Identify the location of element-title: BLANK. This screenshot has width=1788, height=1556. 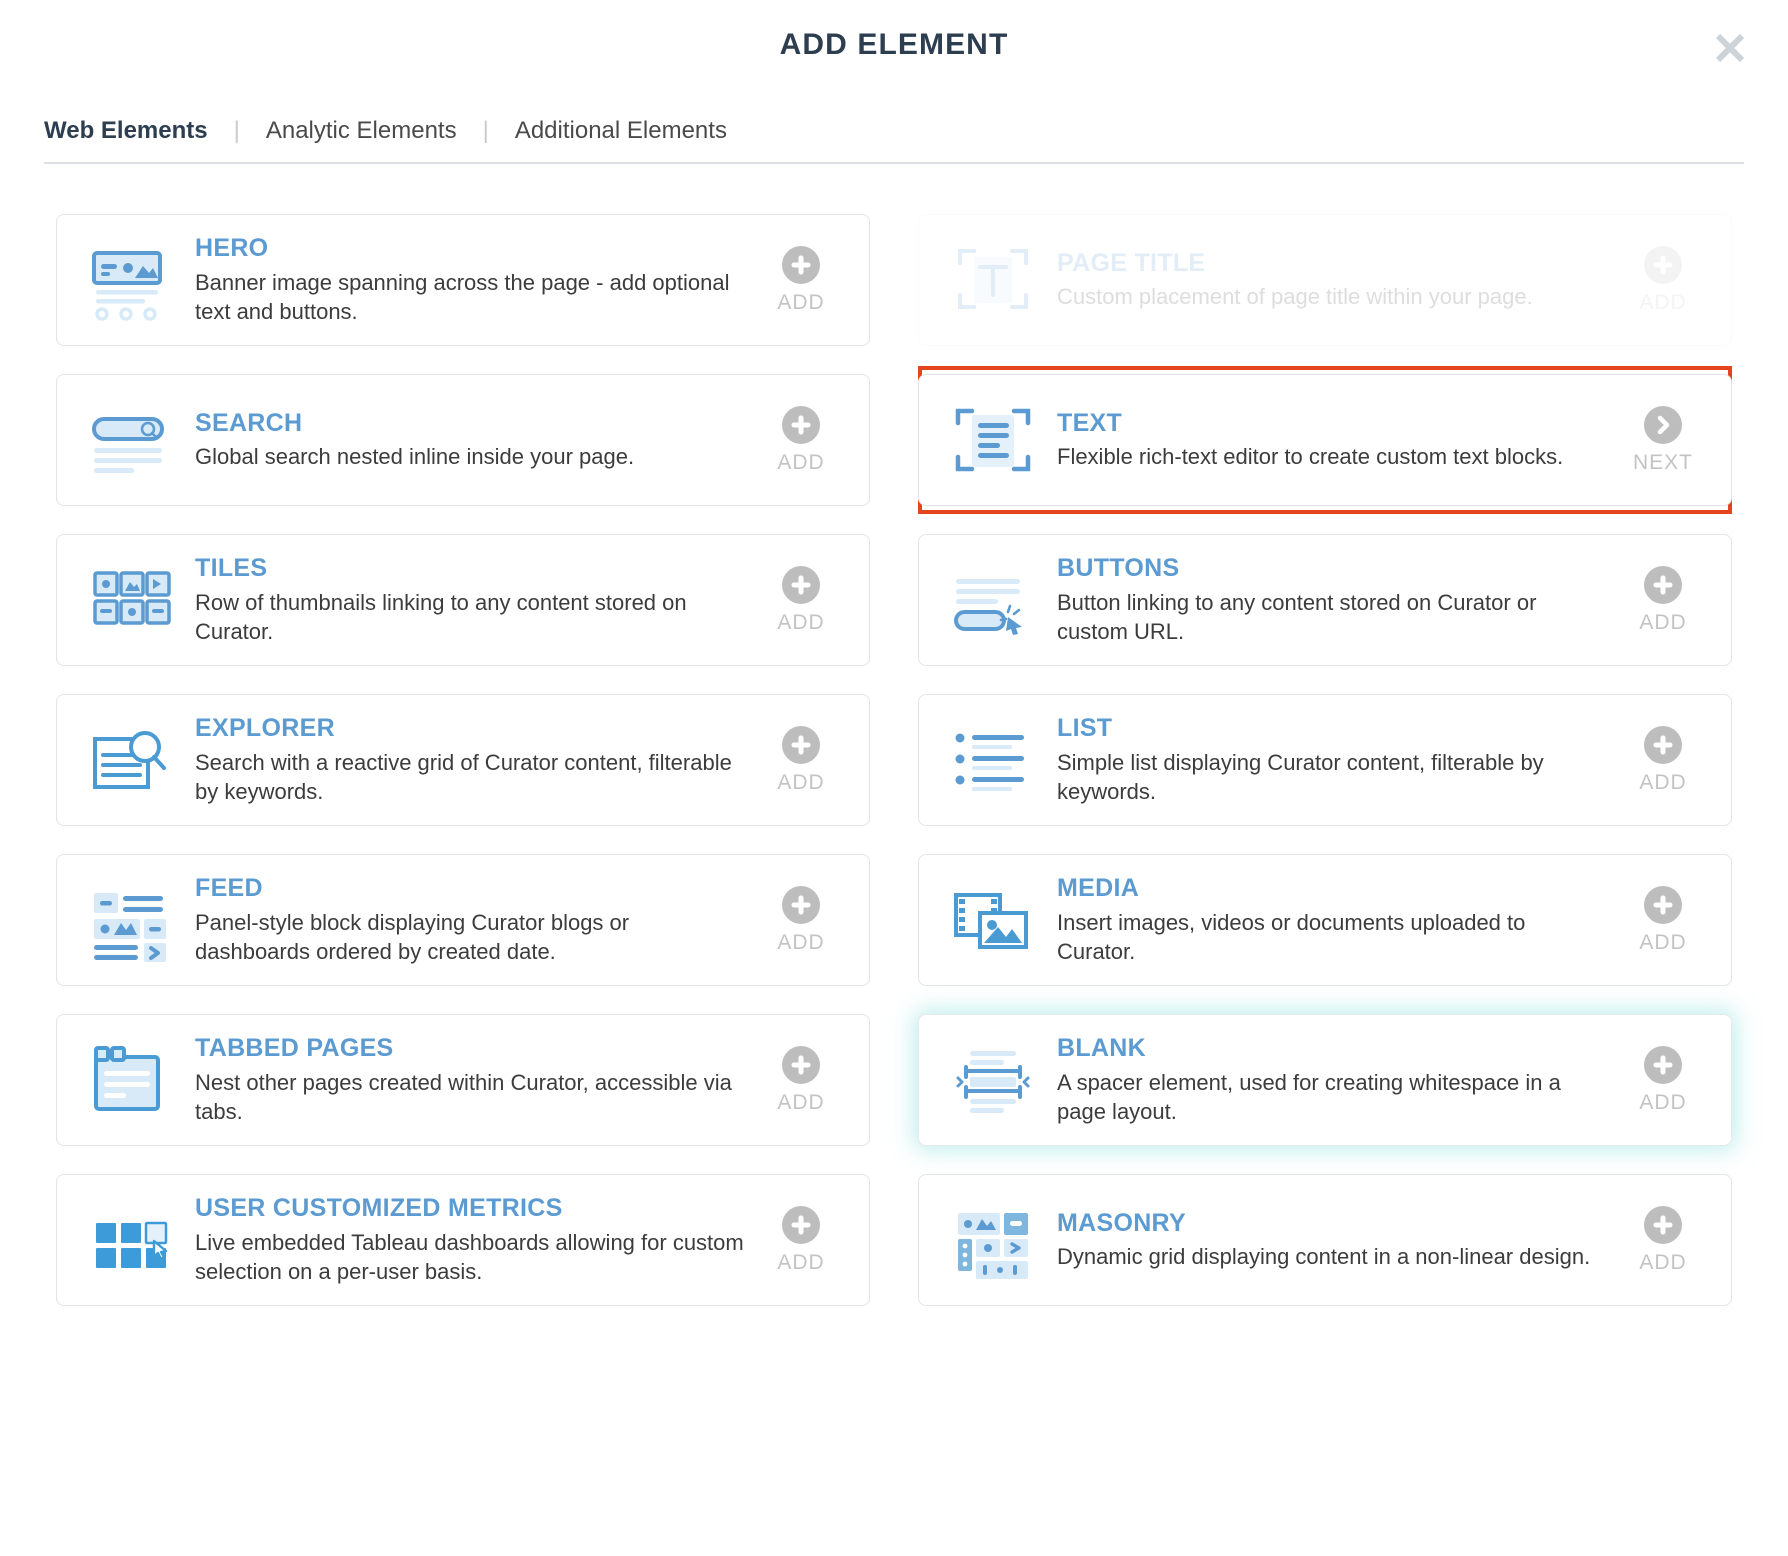
(1101, 1048).